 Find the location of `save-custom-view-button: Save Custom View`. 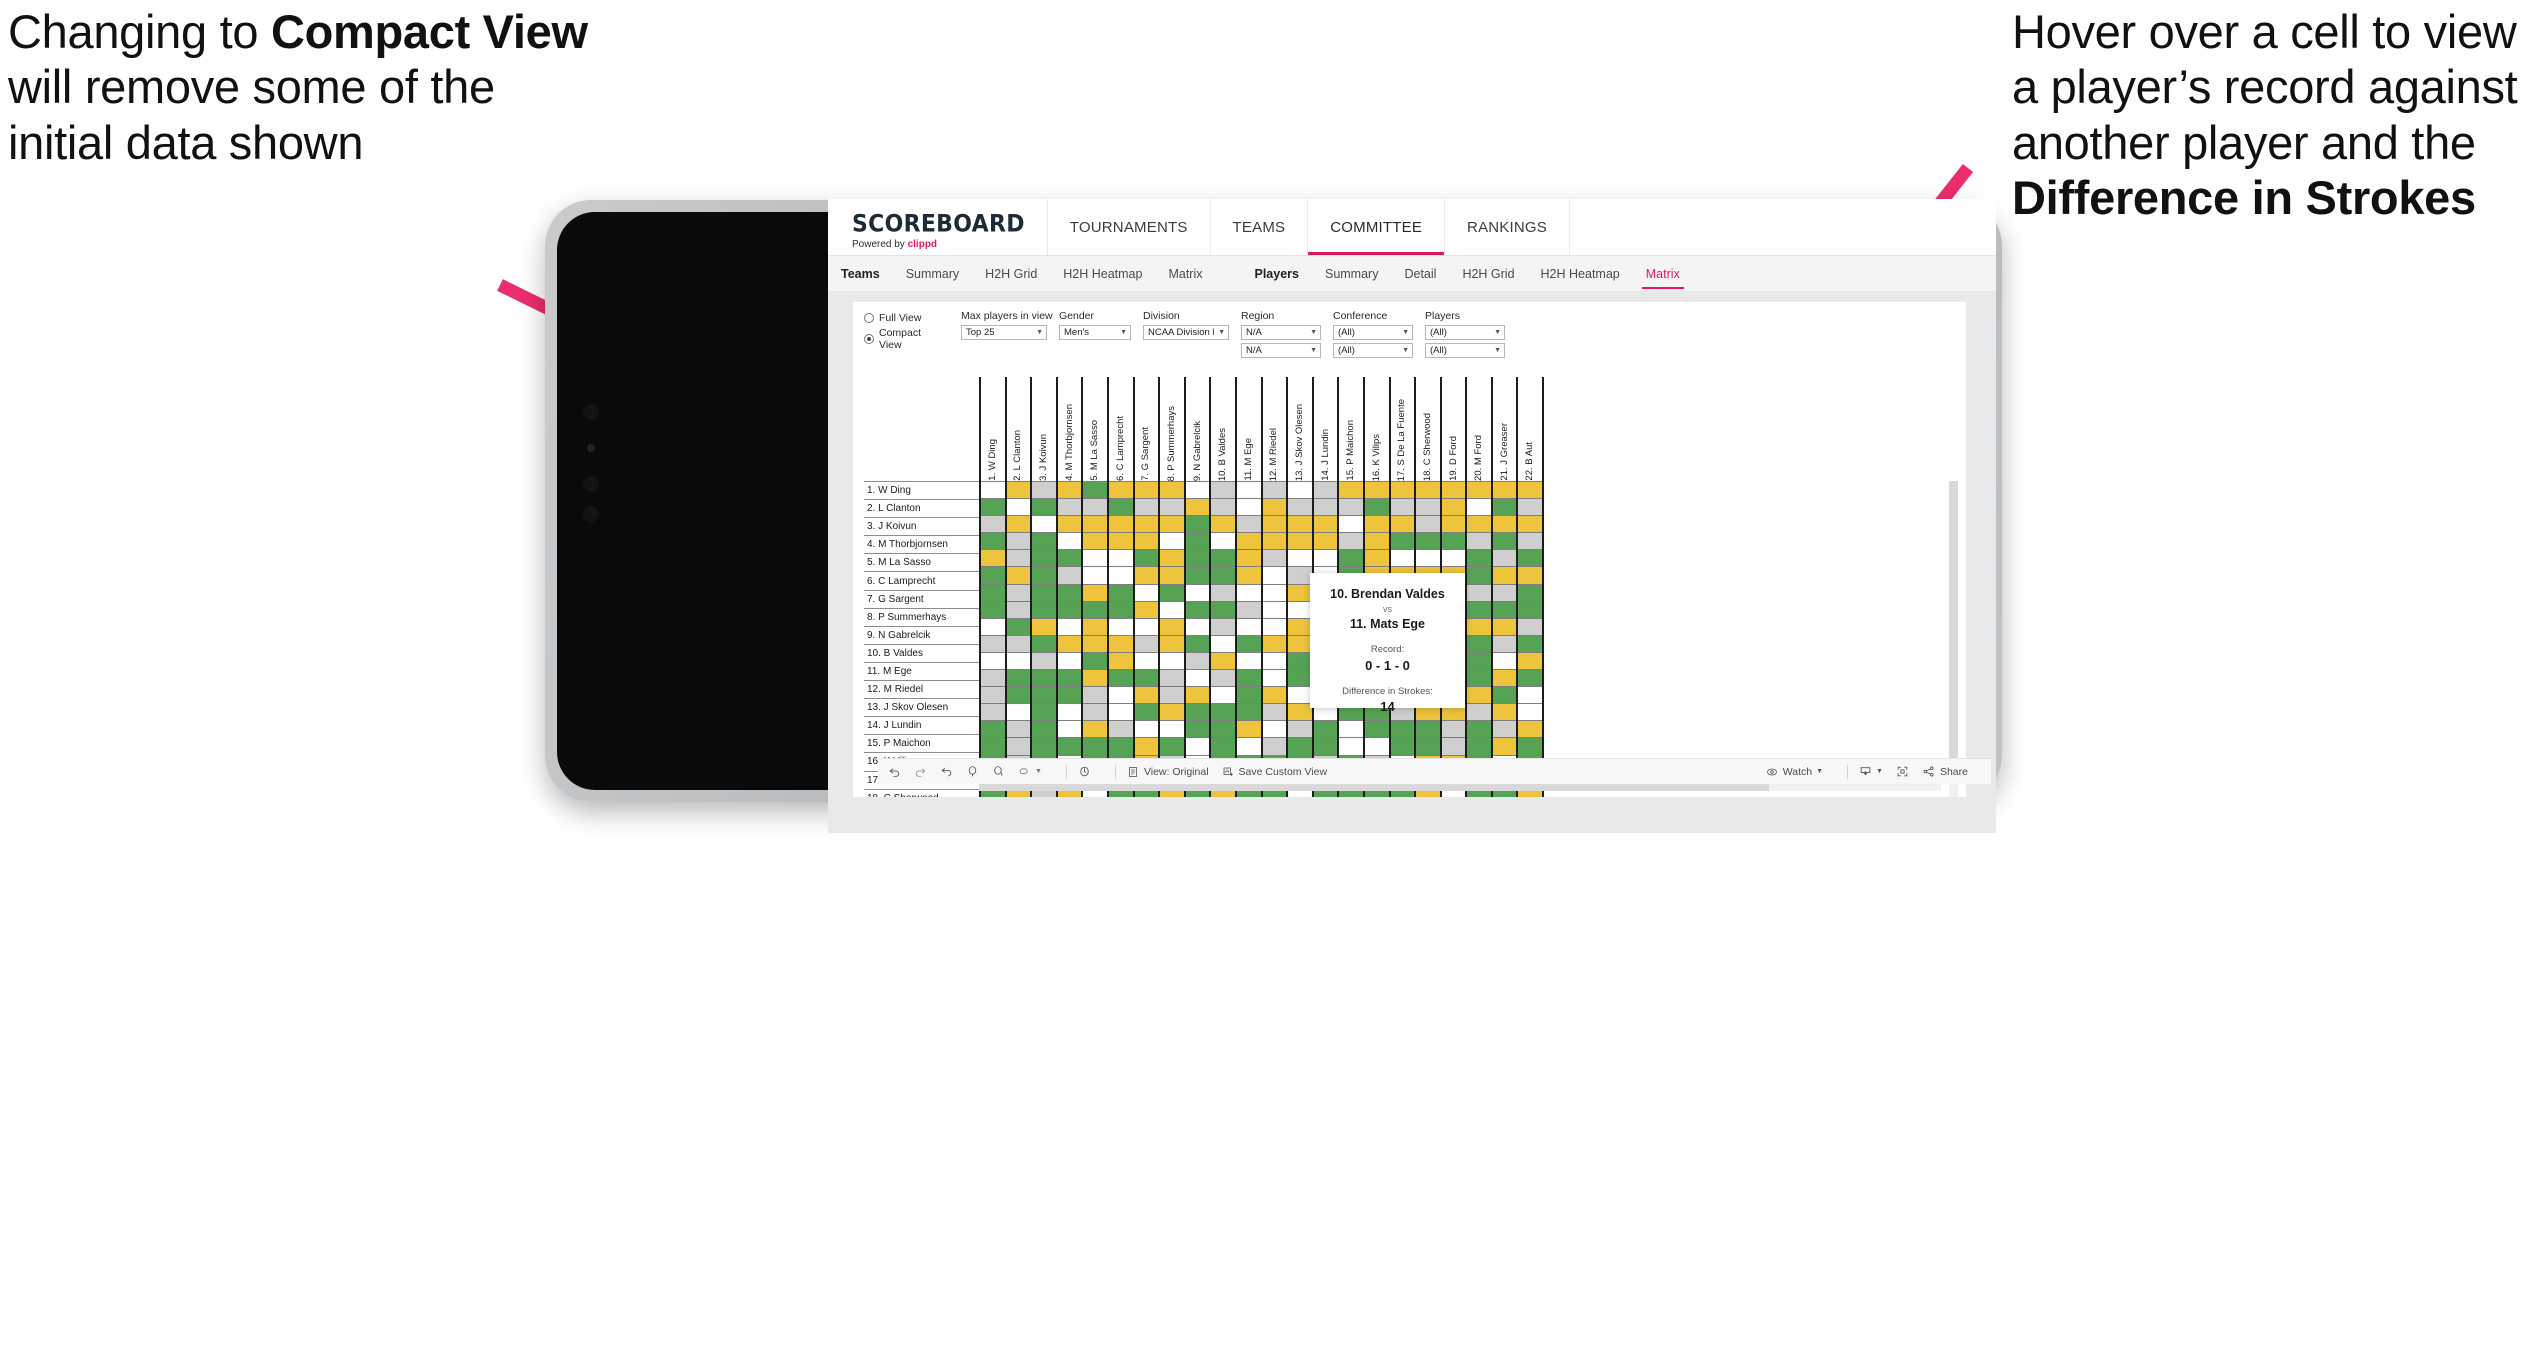

save-custom-view-button: Save Custom View is located at coordinates (1274, 772).